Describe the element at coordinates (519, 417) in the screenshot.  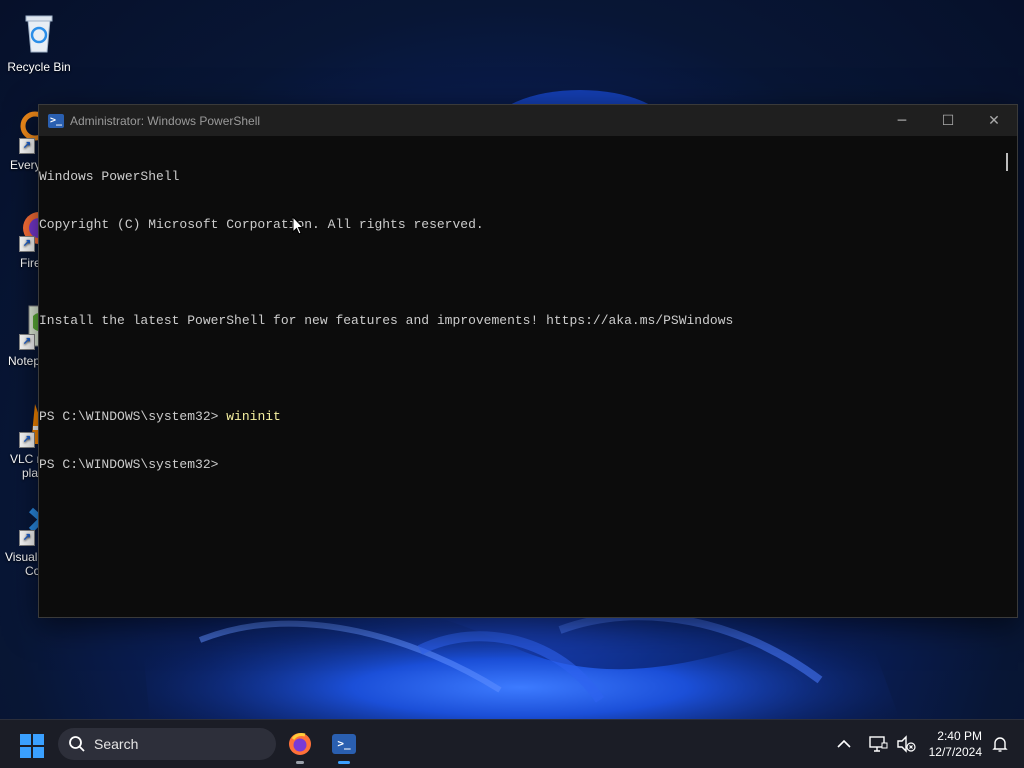
I see `terminal-command-line: PS C:\WINDOWS\system32> wininit` at that location.